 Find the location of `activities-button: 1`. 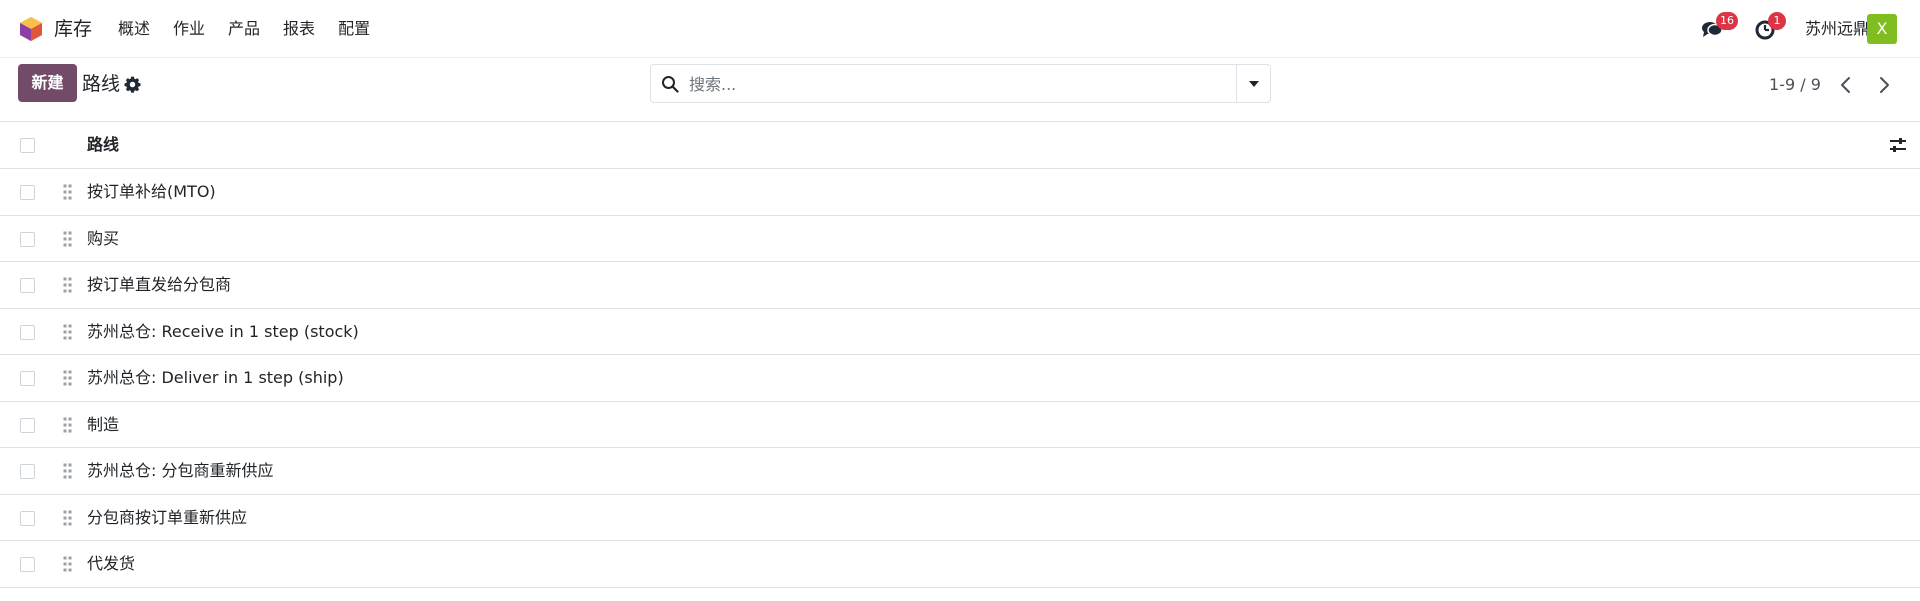

activities-button: 1 is located at coordinates (1770, 27).